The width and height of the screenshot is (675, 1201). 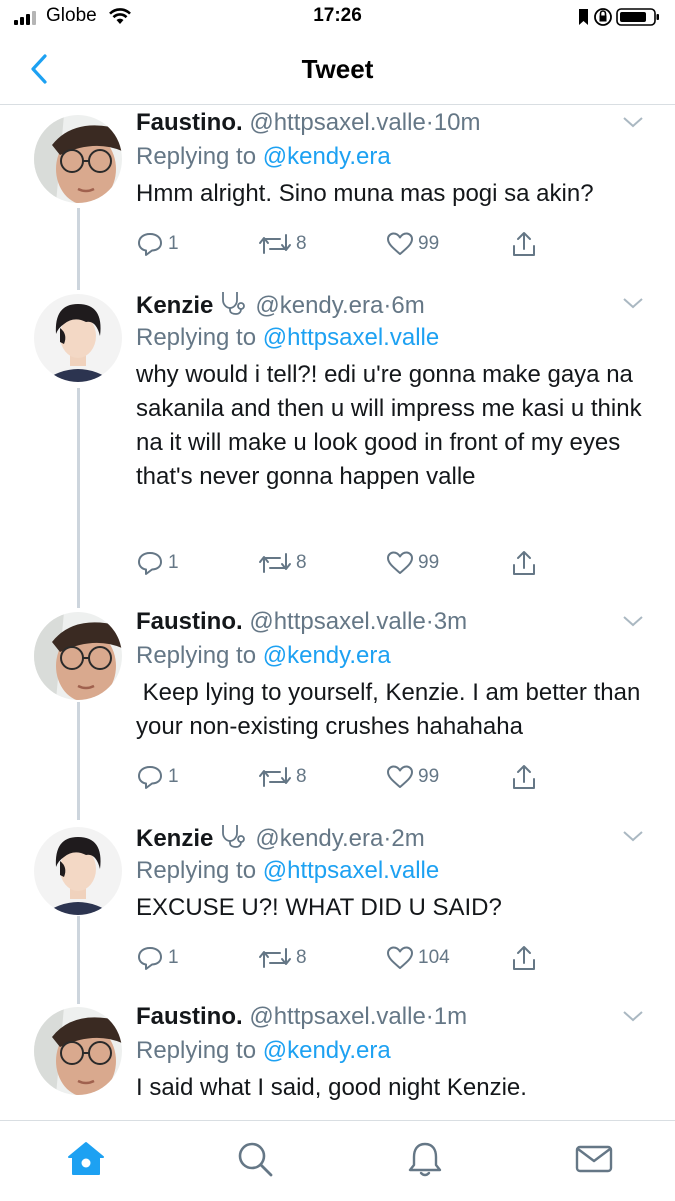 I want to click on tweet-text: Hmm alright. Sino muna mas pogi sa akin?, so click(x=365, y=193).